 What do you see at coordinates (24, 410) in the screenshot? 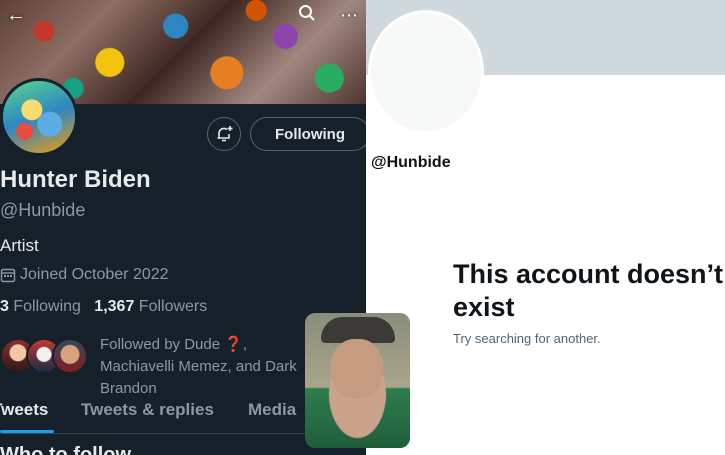
I see `tab-tweets: Tweets` at bounding box center [24, 410].